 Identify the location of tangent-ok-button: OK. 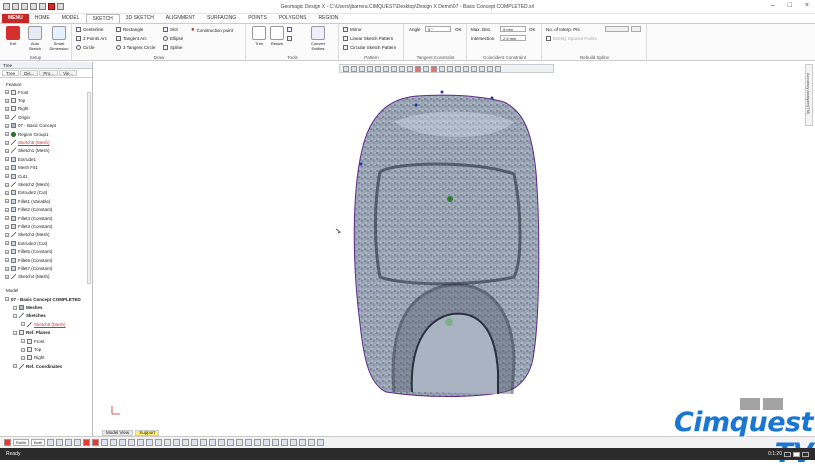
(458, 29).